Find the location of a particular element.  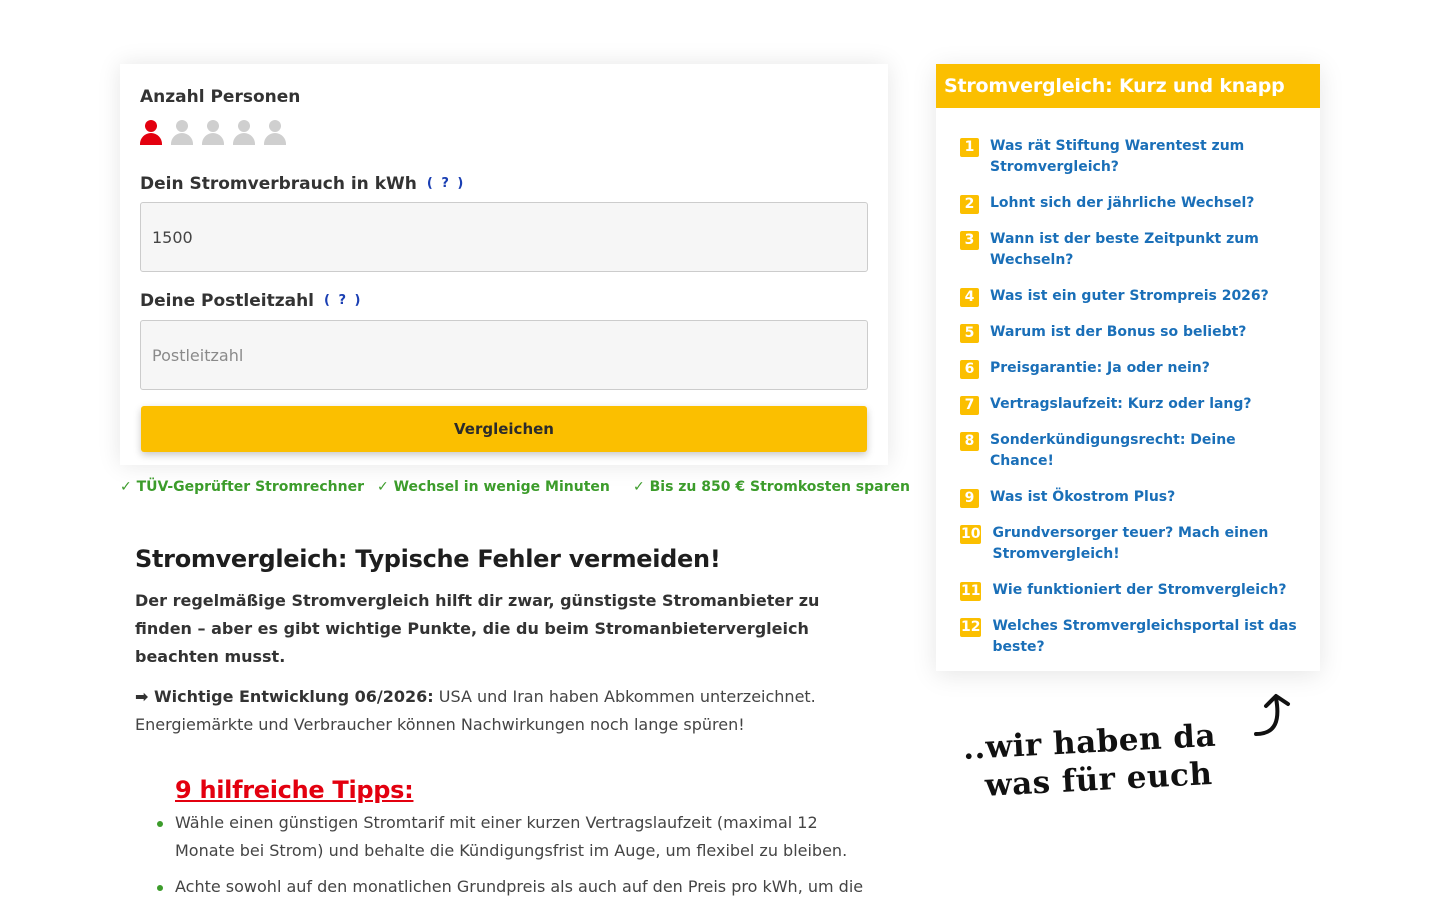

toc-link: Was ist Ökostrom Plus? is located at coordinates (1082, 497).